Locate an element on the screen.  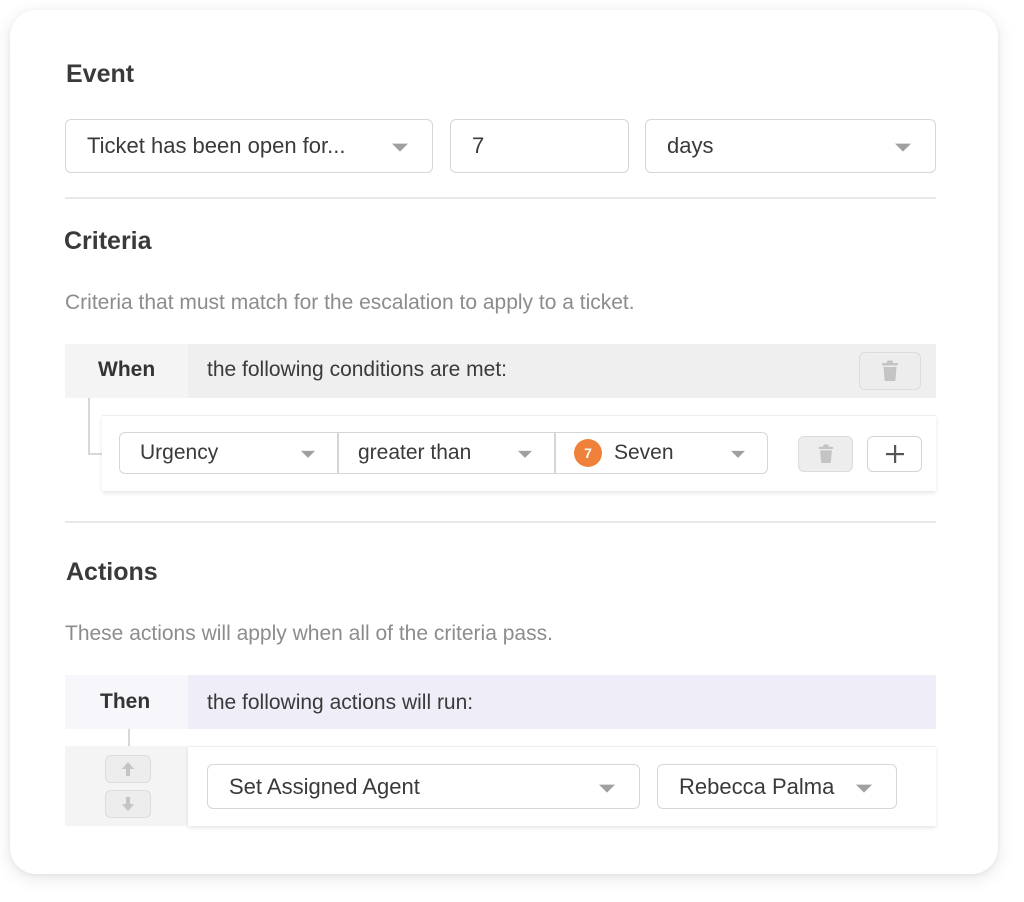
agent-select: Rebecca Palma is located at coordinates (777, 786).